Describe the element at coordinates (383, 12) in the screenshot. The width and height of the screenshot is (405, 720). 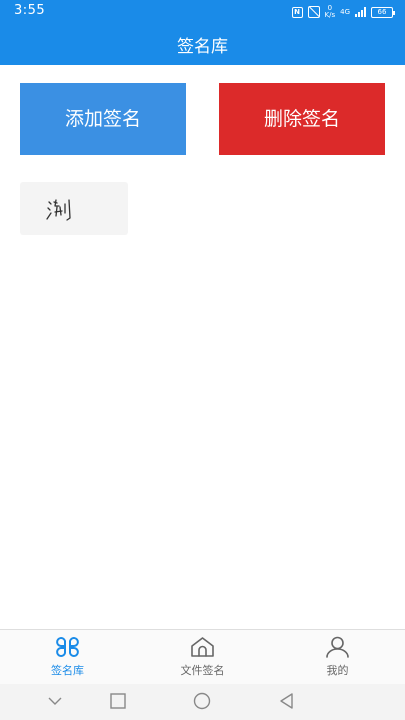
I see `battery-icon: 66` at that location.